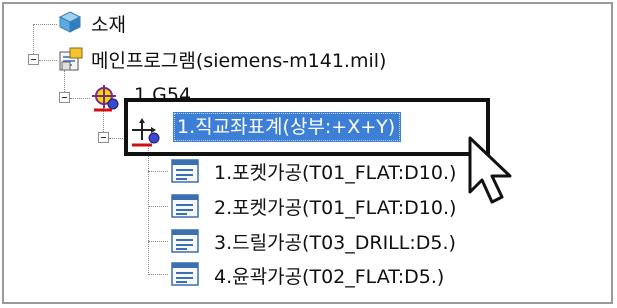  I want to click on tree-item-label: 4.윤곽가공(T02_FLAT:D5.), so click(329, 277).